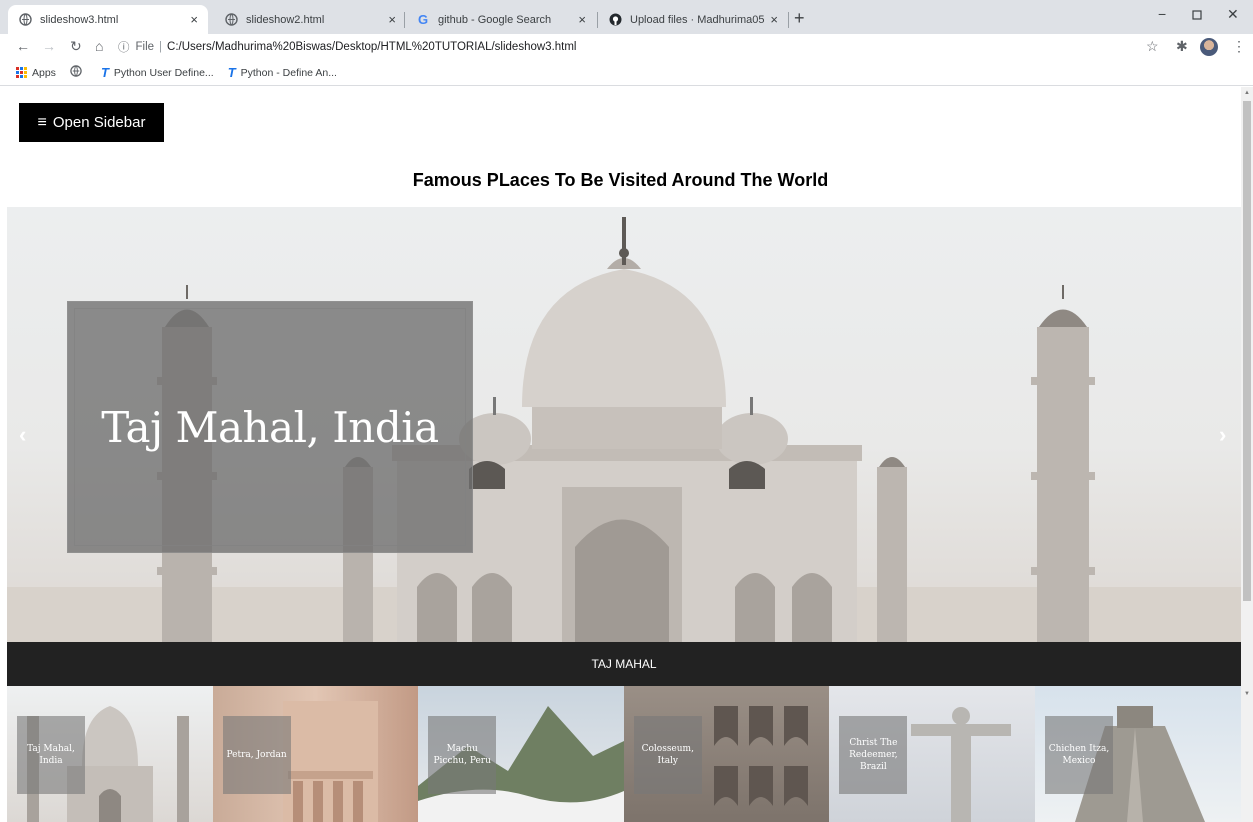  What do you see at coordinates (462, 755) in the screenshot?
I see `thumbnail-caption: Machu Picchu, Peru` at bounding box center [462, 755].